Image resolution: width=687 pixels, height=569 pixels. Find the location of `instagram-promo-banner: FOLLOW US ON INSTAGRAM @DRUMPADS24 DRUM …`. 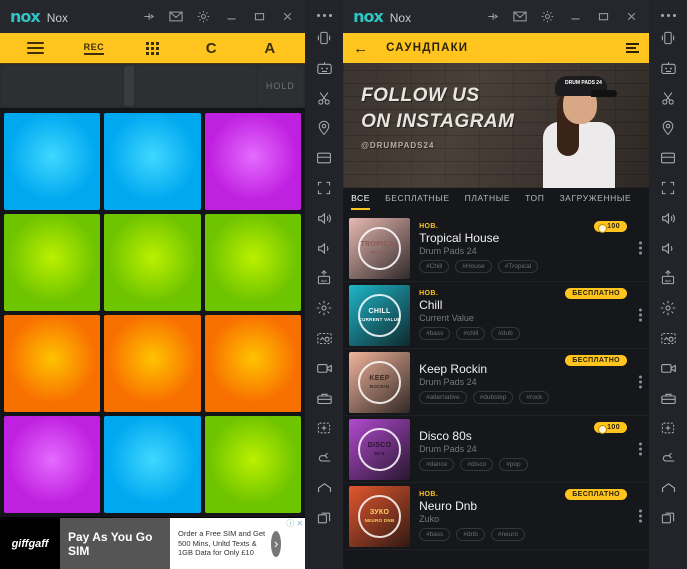

instagram-promo-banner: FOLLOW US ON INSTAGRAM @DRUMPADS24 DRUM … is located at coordinates (496, 125).